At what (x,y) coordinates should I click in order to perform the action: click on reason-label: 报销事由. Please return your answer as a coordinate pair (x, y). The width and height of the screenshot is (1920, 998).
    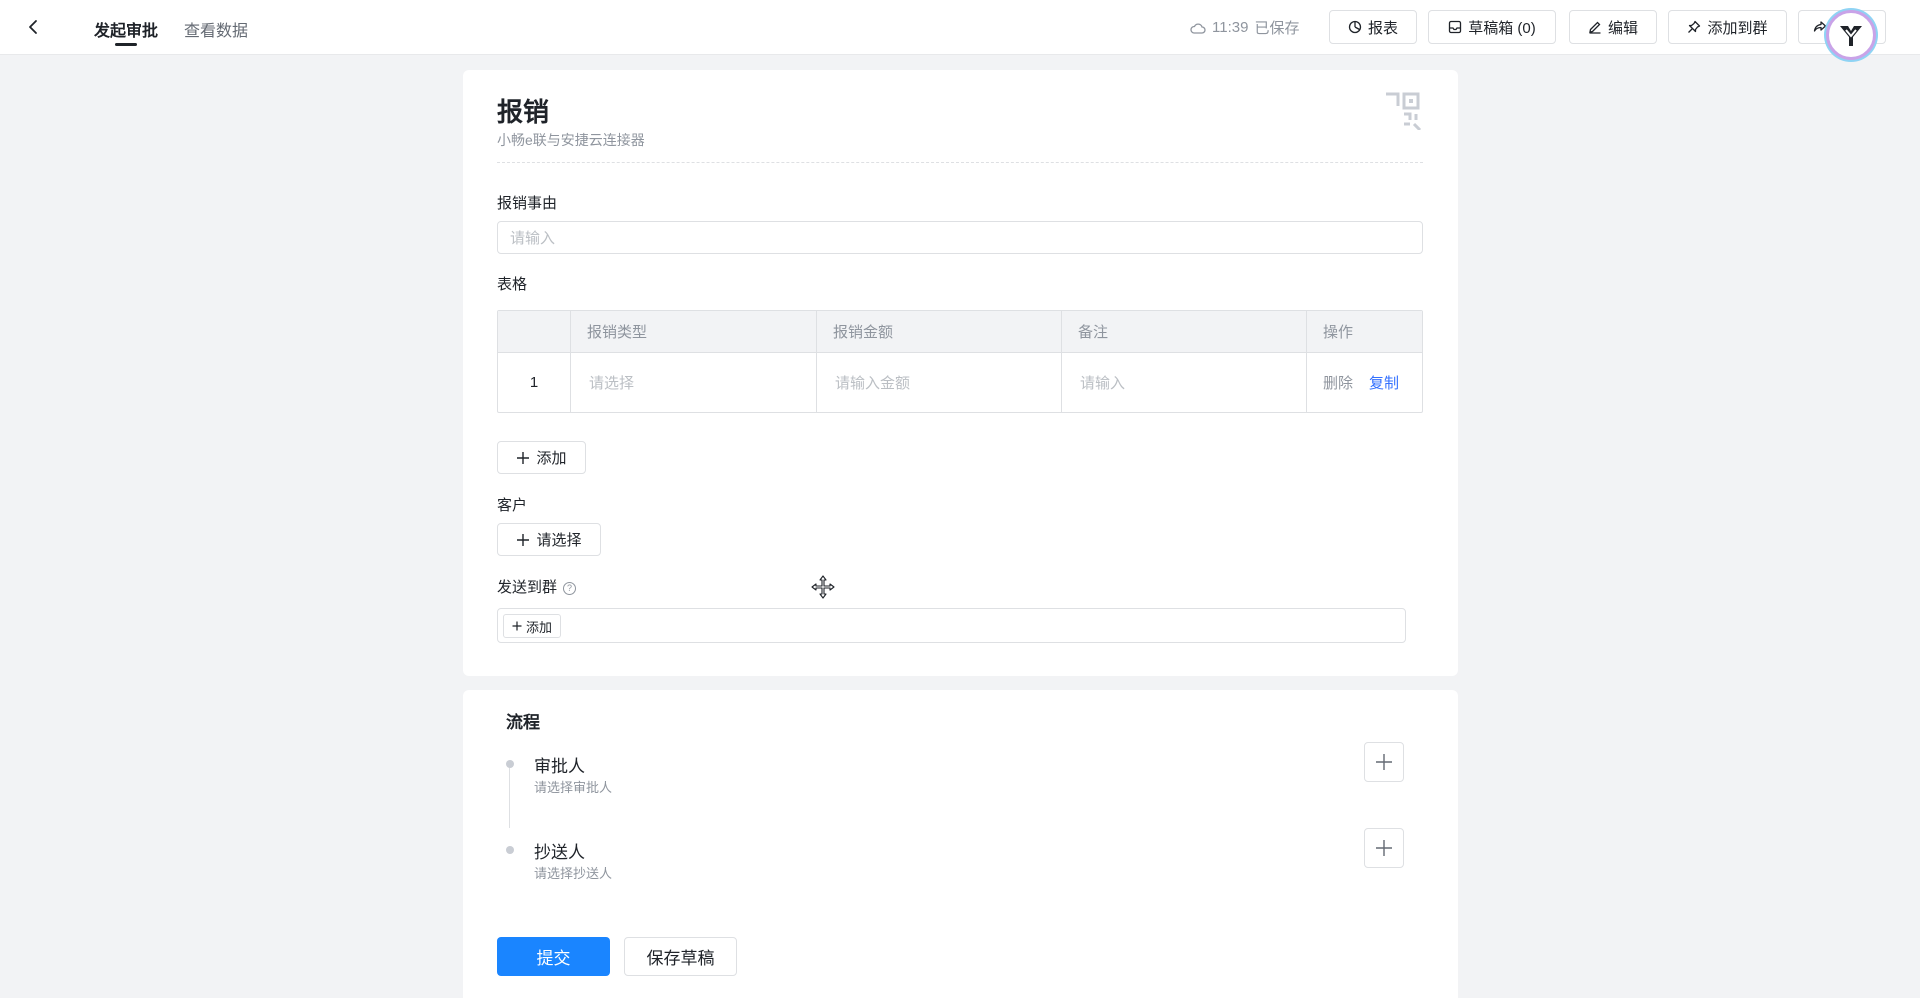
    Looking at the image, I should click on (527, 203).